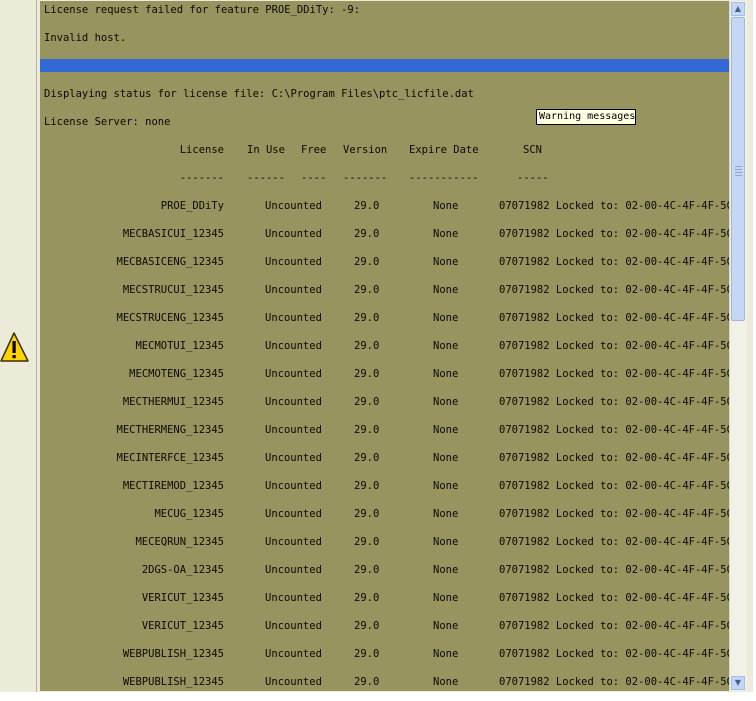  Describe the element at coordinates (179, 542) in the screenshot. I see `cell-license: MECEQRUN_12345` at that location.